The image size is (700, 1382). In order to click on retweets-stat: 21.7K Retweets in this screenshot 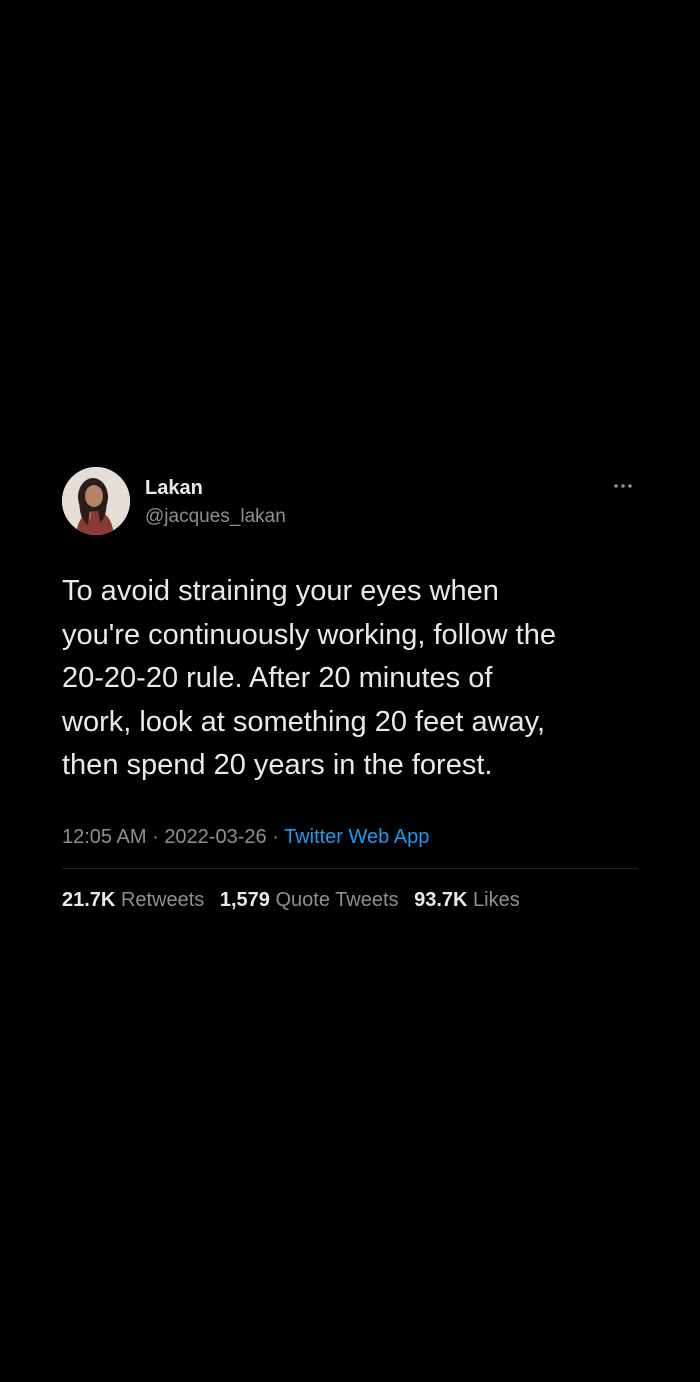, I will do `click(133, 900)`.